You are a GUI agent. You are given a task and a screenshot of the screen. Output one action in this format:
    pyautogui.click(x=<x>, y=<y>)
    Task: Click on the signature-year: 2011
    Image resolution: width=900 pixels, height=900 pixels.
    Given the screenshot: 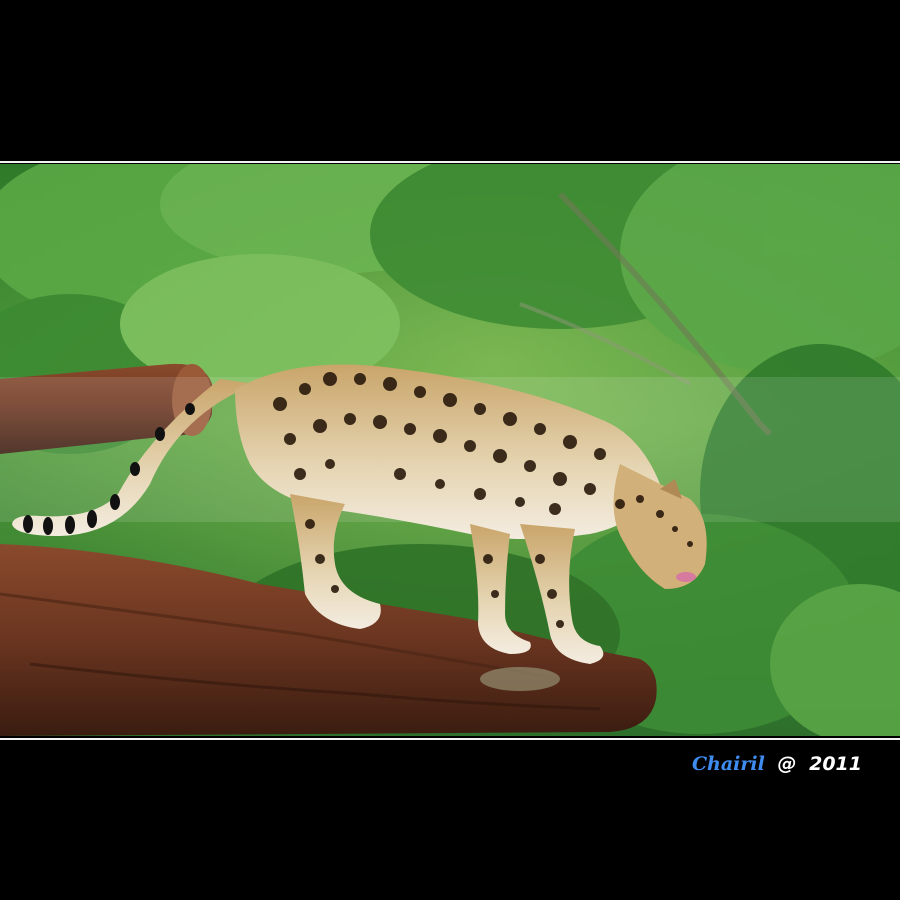 What is the action you would take?
    pyautogui.click(x=835, y=764)
    